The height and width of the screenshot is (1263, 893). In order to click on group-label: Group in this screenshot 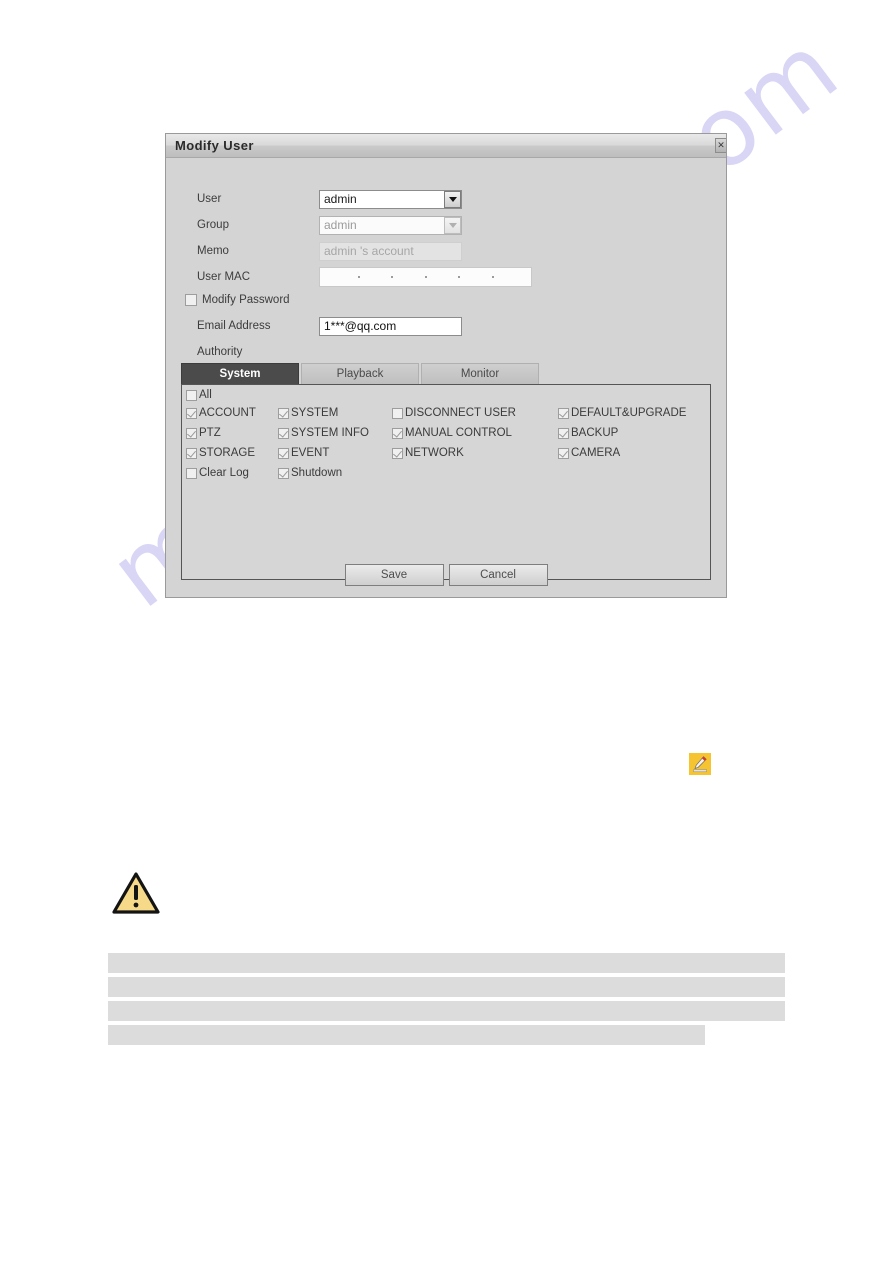, I will do `click(213, 225)`.